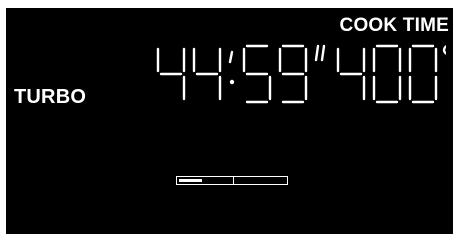  I want to click on cook-progress-midpoint, so click(233, 180).